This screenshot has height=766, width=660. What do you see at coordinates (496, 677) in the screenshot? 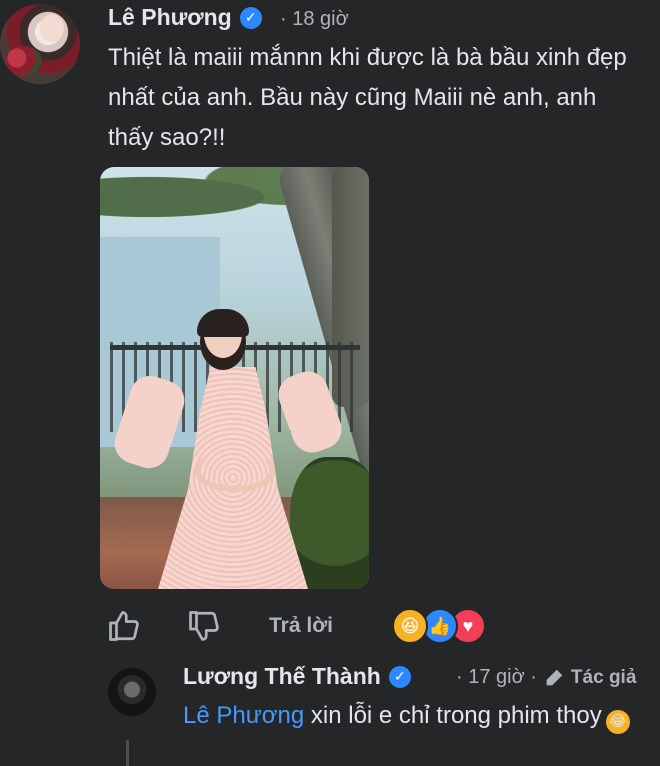
I see `reply-timestamp: · 17 giờ ·` at bounding box center [496, 677].